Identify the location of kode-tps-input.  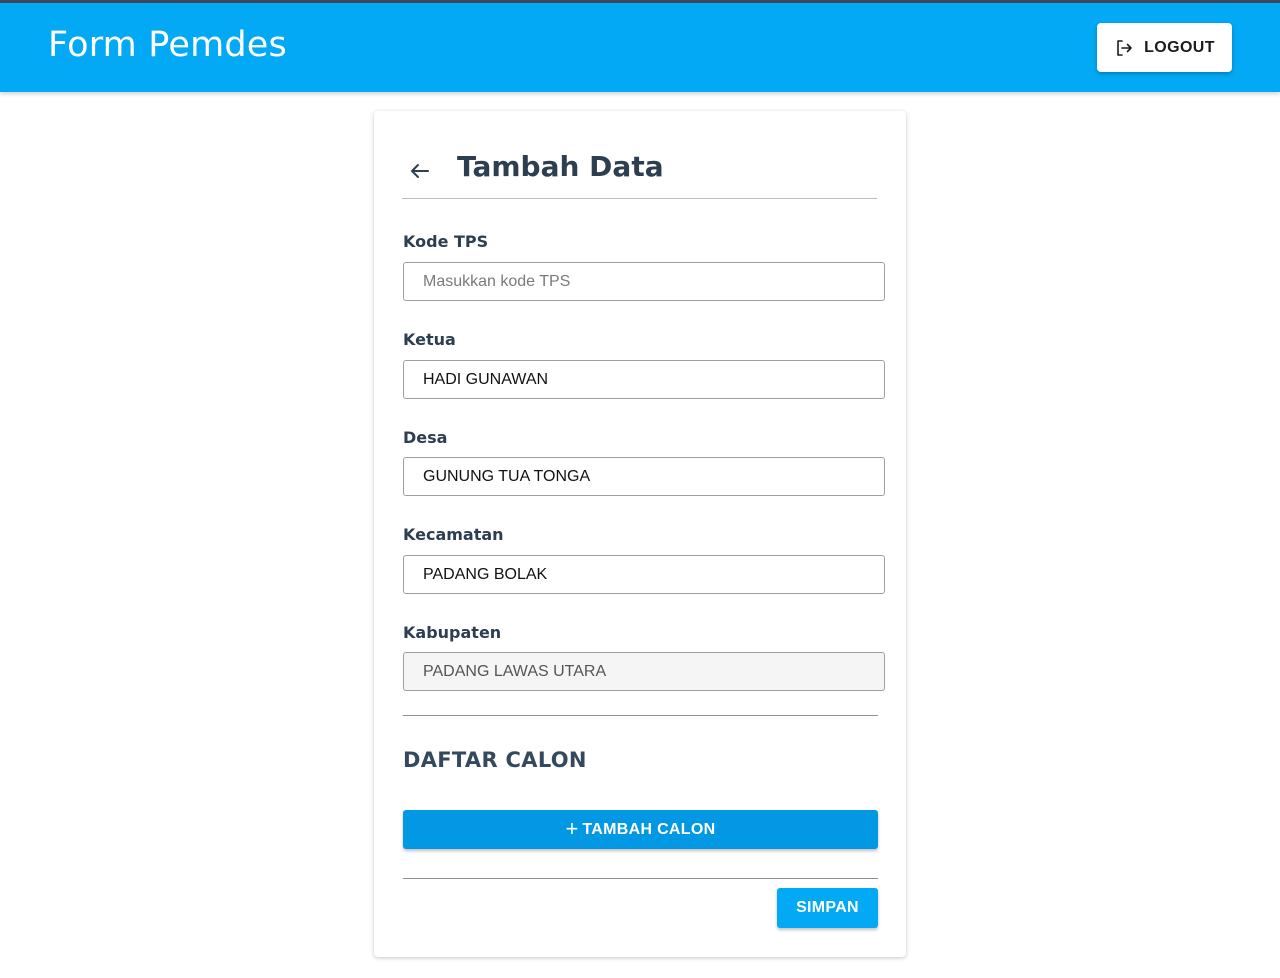
(644, 281).